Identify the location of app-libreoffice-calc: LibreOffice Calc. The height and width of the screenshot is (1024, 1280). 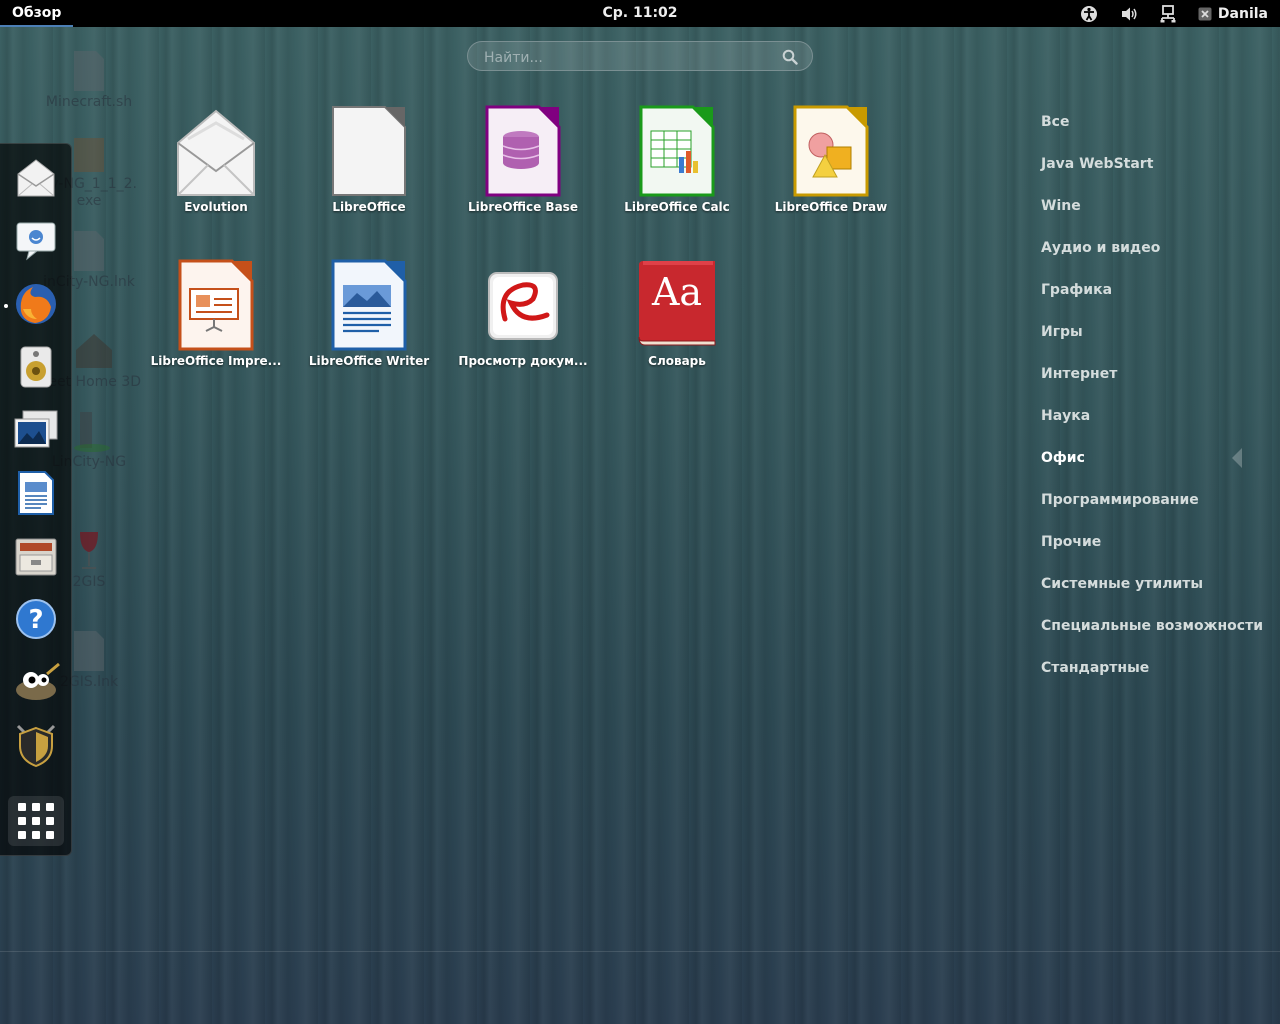
(677, 155).